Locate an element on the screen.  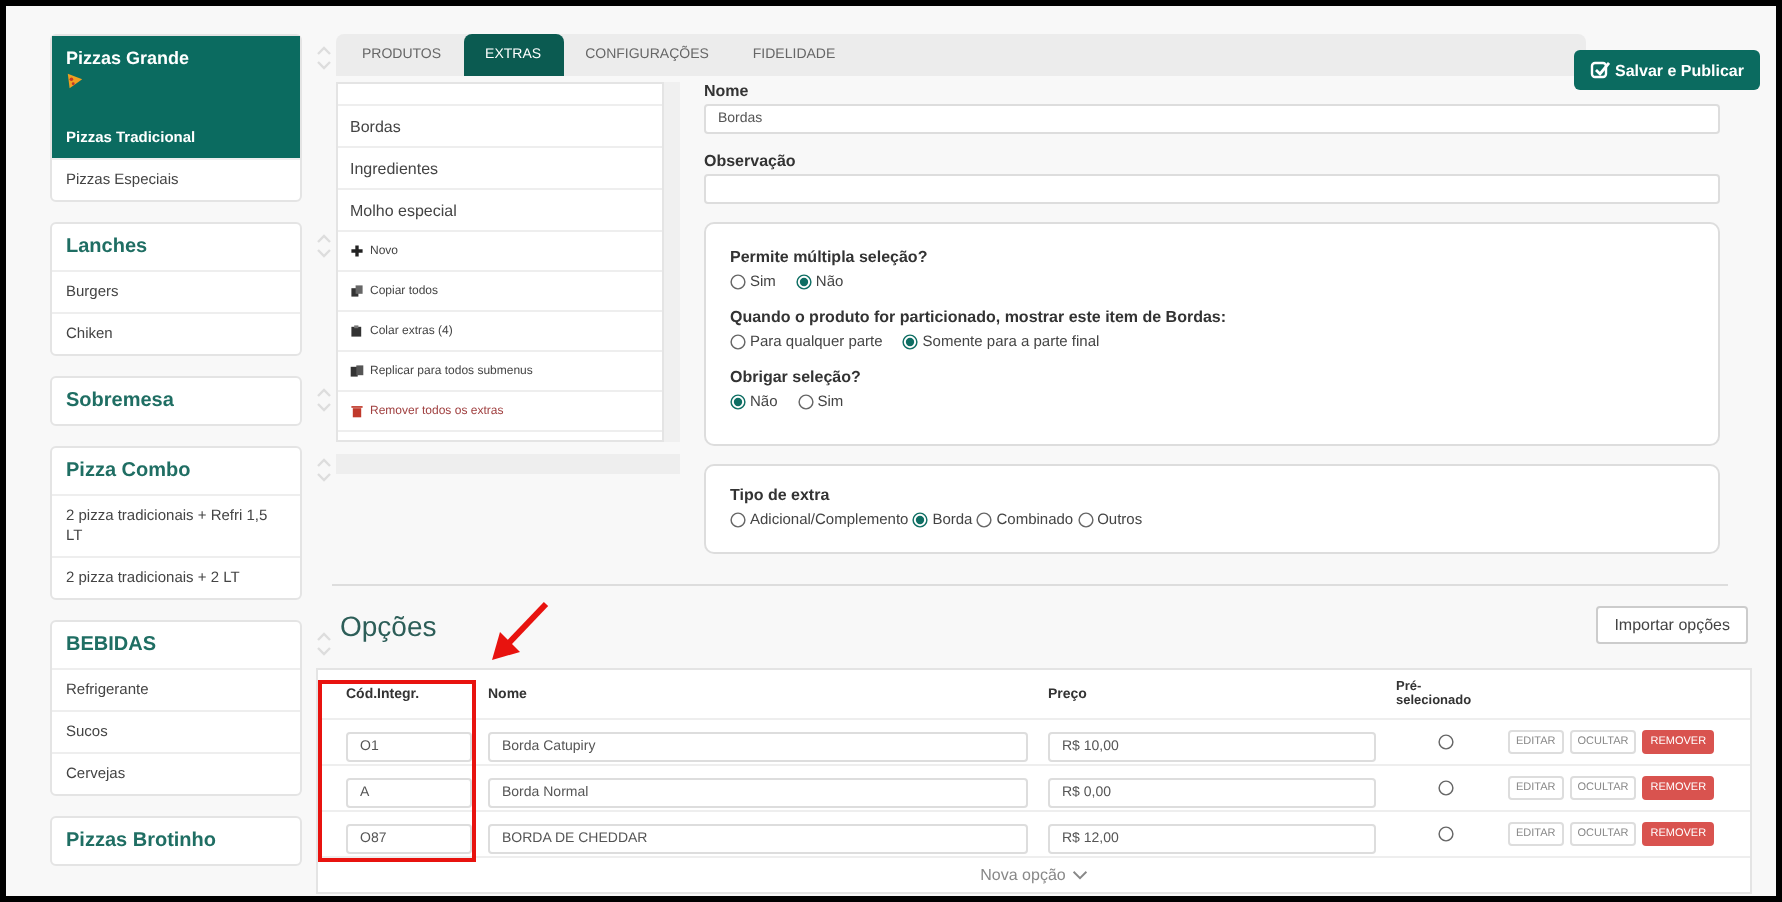
menu-group-header: Pizzas Brotinho is located at coordinates (176, 841).